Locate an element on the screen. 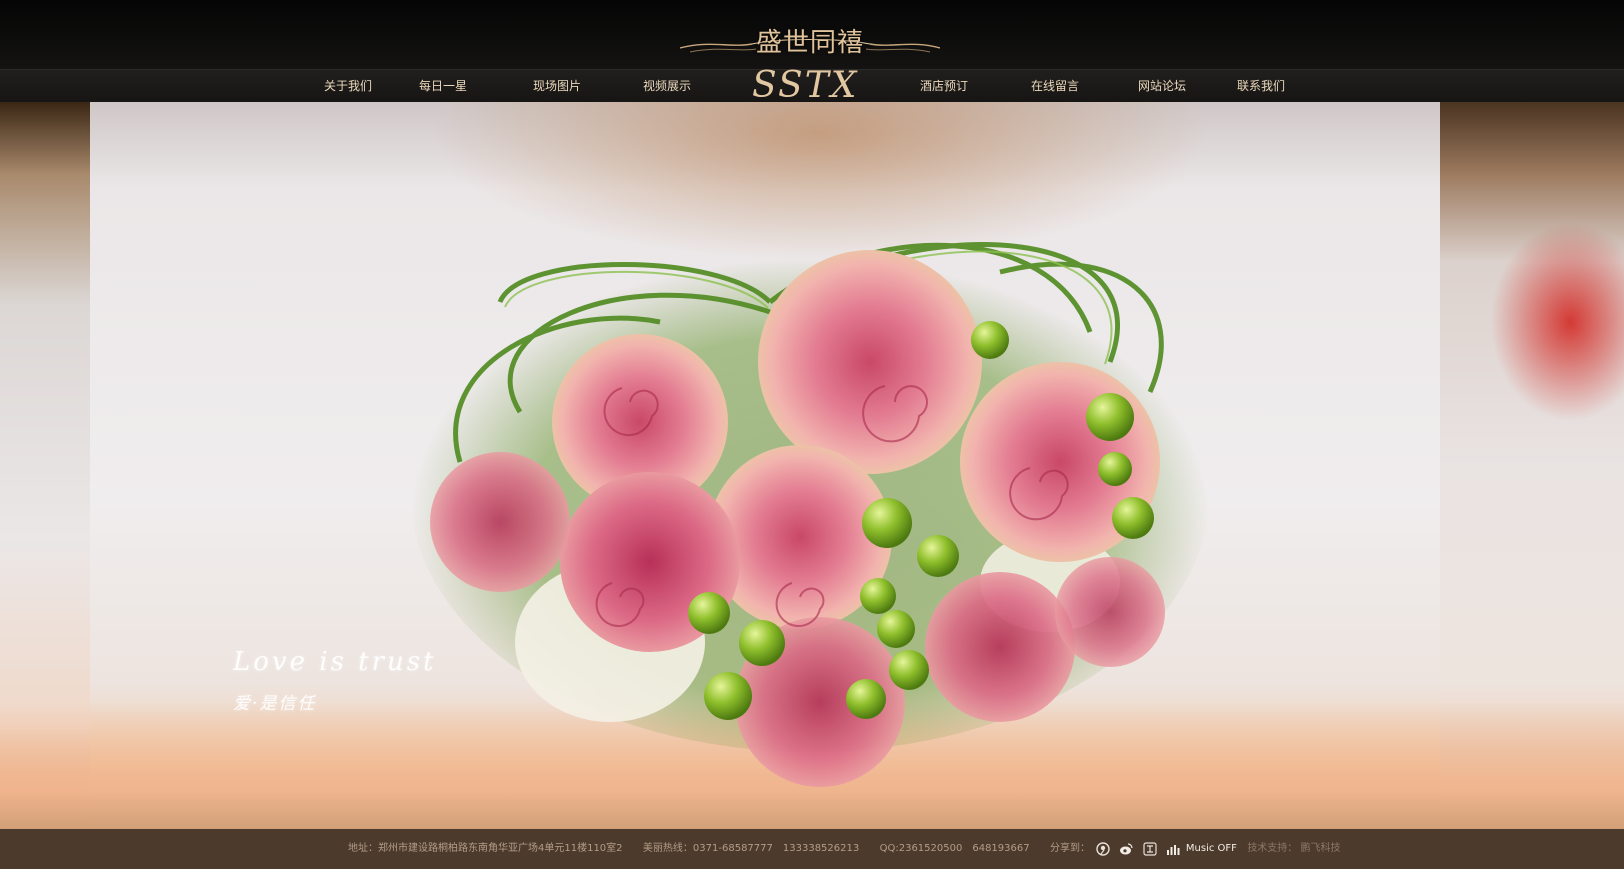  brand-name: 盛世同禧 is located at coordinates (809, 43).